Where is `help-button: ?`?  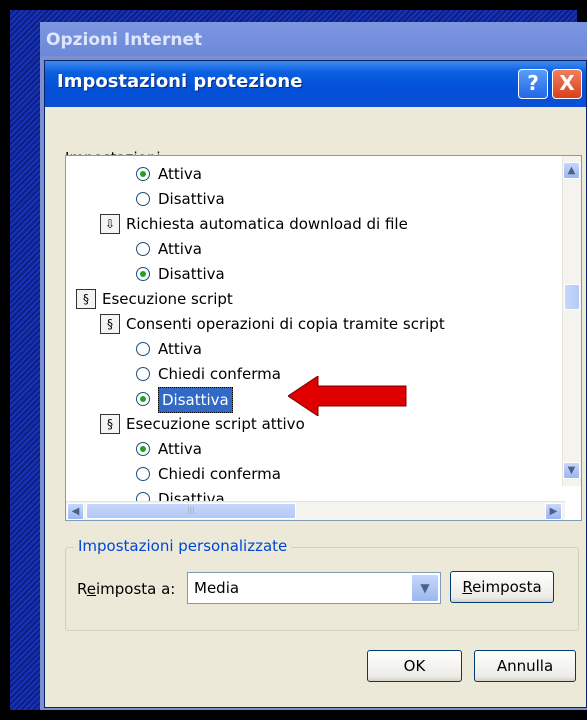
help-button: ? is located at coordinates (533, 84).